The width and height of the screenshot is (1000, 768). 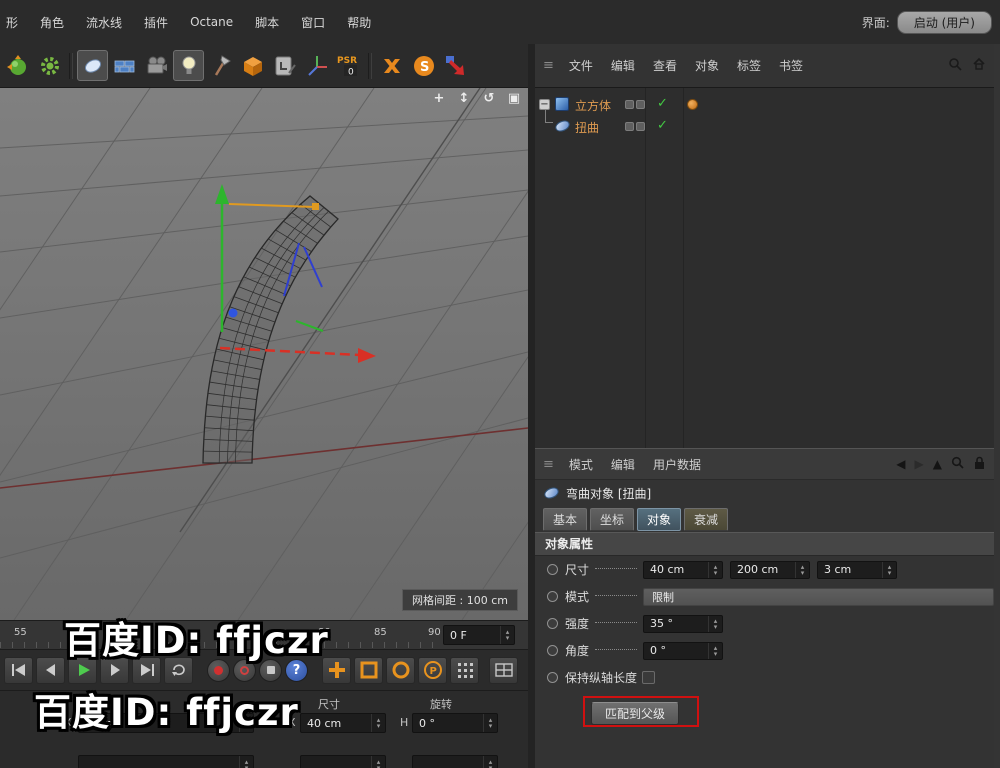 I want to click on size-y-field-clipped, so click(x=343, y=761).